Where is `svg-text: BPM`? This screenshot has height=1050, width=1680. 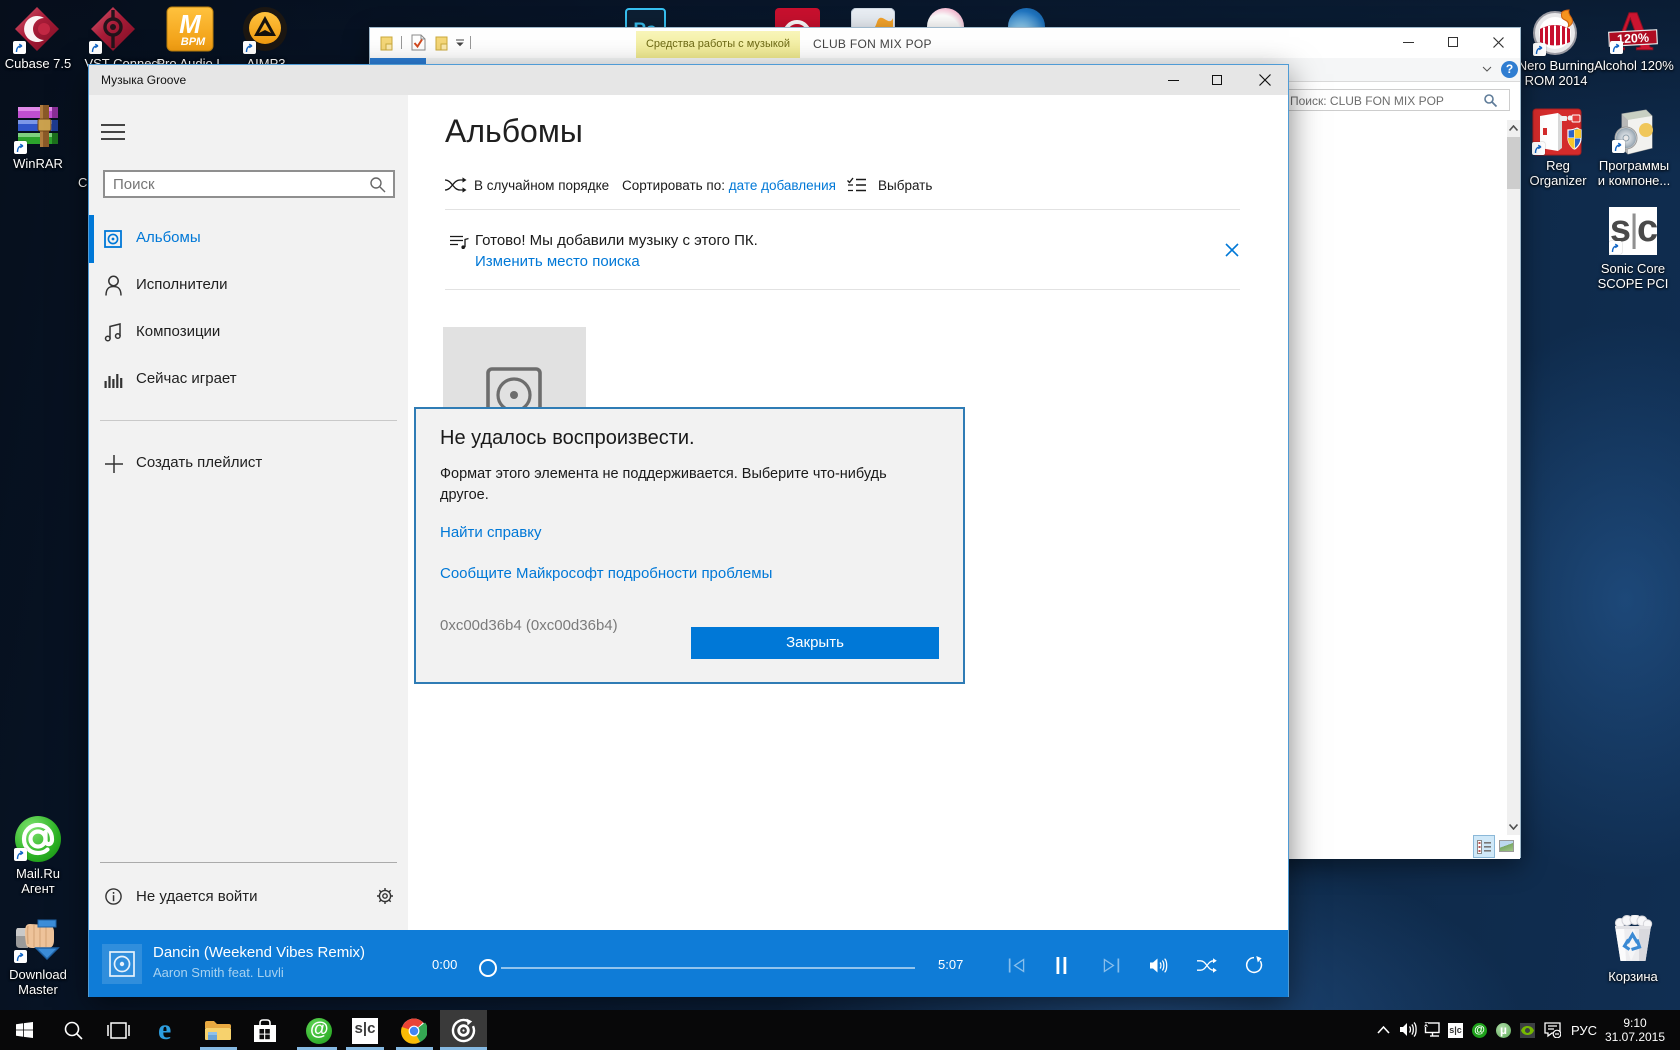 svg-text: BPM is located at coordinates (193, 42).